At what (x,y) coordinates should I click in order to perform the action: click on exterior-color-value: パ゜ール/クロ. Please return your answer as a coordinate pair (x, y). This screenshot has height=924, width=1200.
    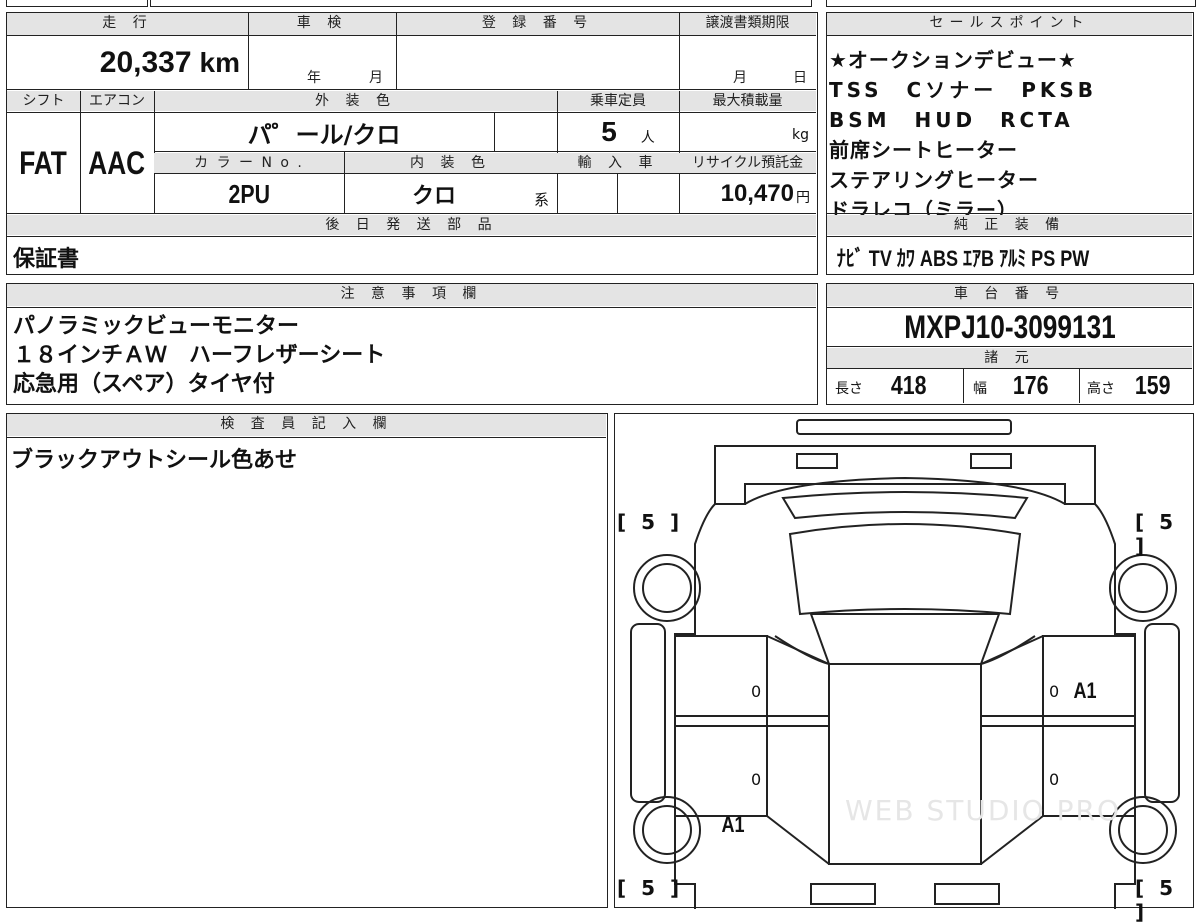
    Looking at the image, I should click on (324, 134).